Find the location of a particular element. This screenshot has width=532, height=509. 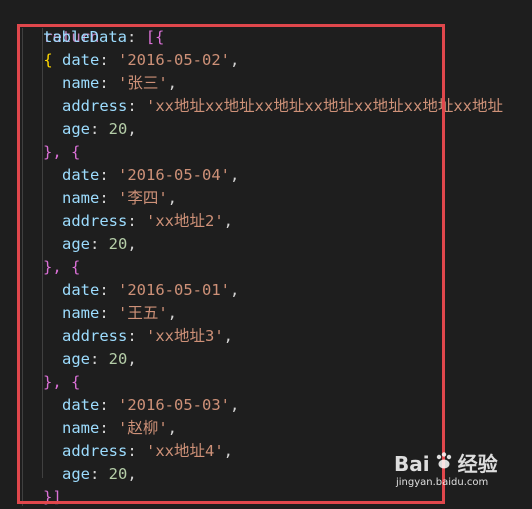

date-value: '2016-05-01' is located at coordinates (174, 290).